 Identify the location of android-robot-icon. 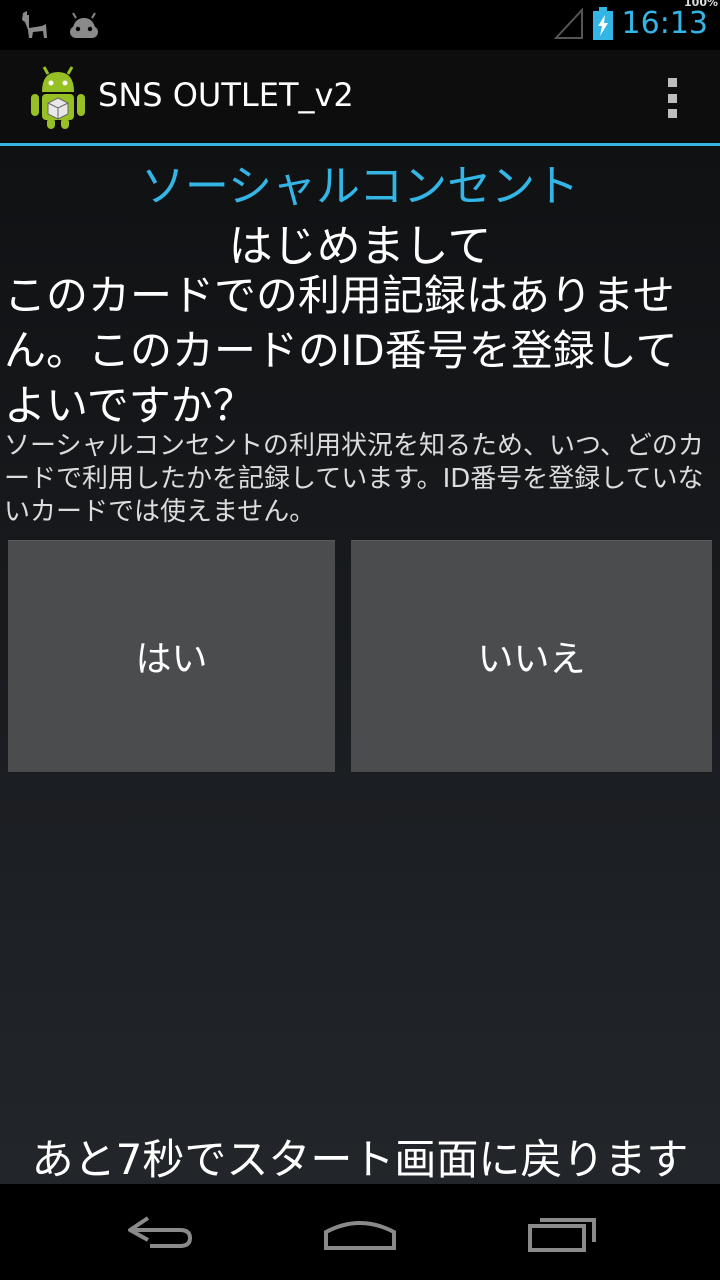
(58, 97).